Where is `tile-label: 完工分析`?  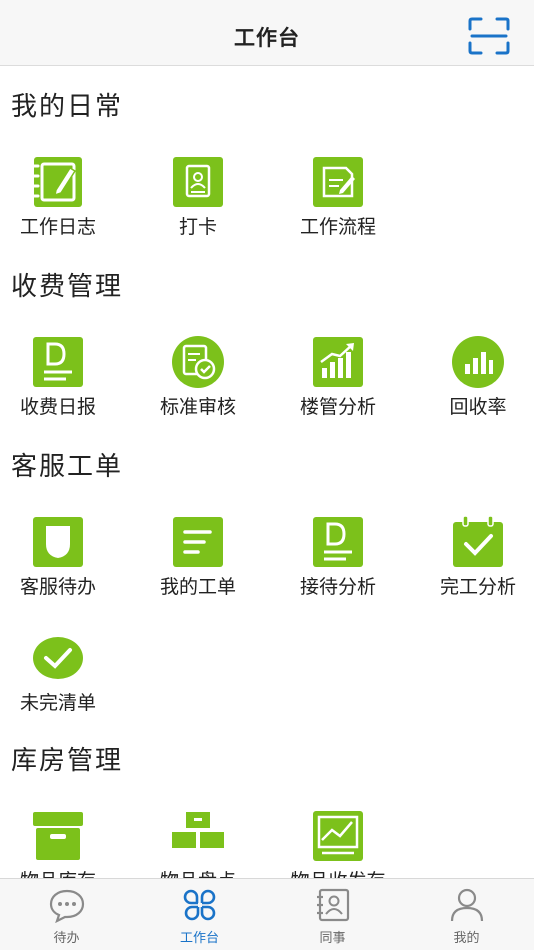
tile-label: 完工分析 is located at coordinates (477, 587).